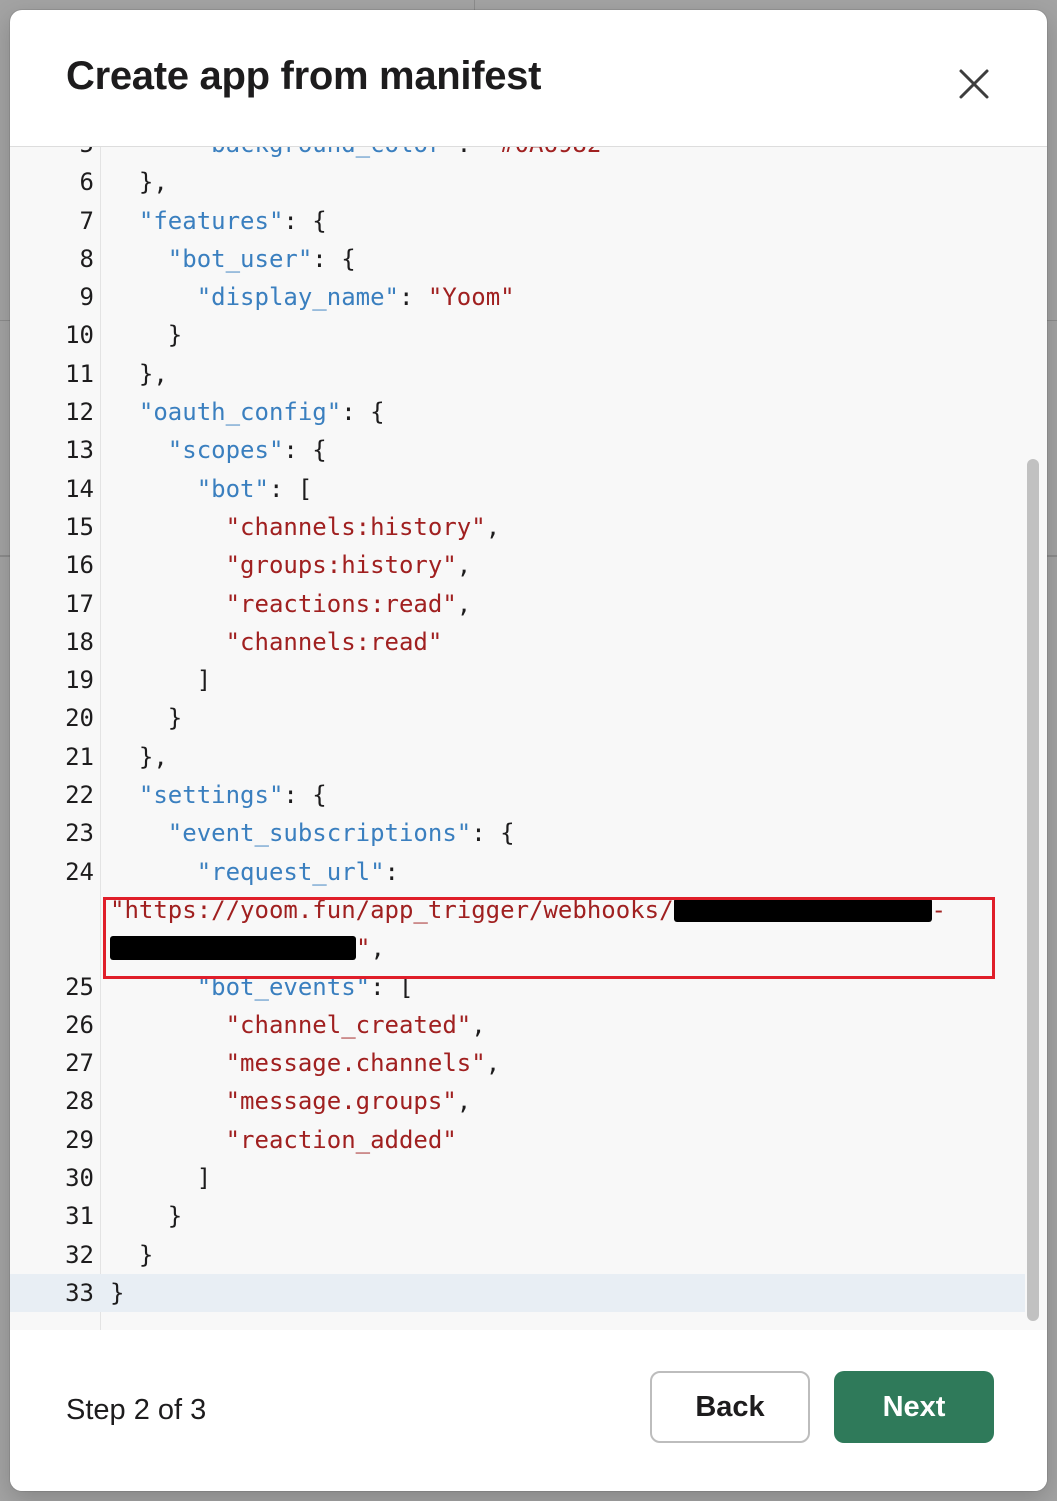 The height and width of the screenshot is (1501, 1057). What do you see at coordinates (517, 604) in the screenshot?
I see `code-line: 17 "reactions:read",` at bounding box center [517, 604].